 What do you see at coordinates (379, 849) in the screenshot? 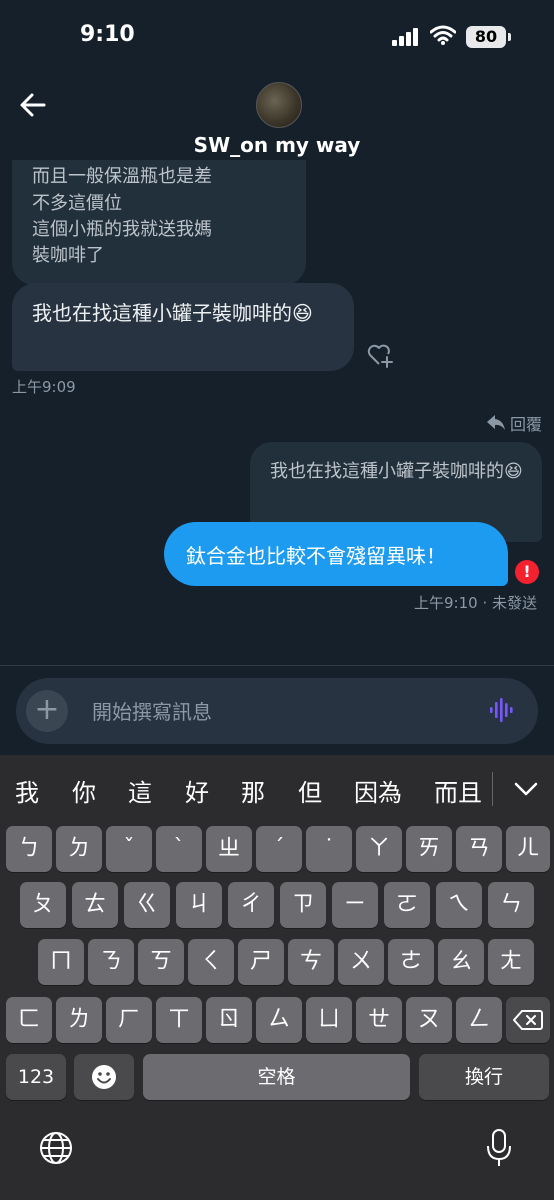
I see `key: ㄚ` at bounding box center [379, 849].